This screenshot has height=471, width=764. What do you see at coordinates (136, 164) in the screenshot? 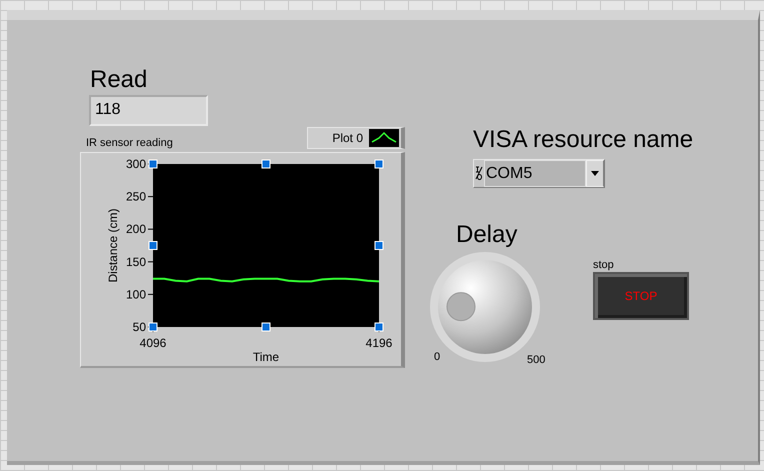
I see `y-tick-label: 300` at bounding box center [136, 164].